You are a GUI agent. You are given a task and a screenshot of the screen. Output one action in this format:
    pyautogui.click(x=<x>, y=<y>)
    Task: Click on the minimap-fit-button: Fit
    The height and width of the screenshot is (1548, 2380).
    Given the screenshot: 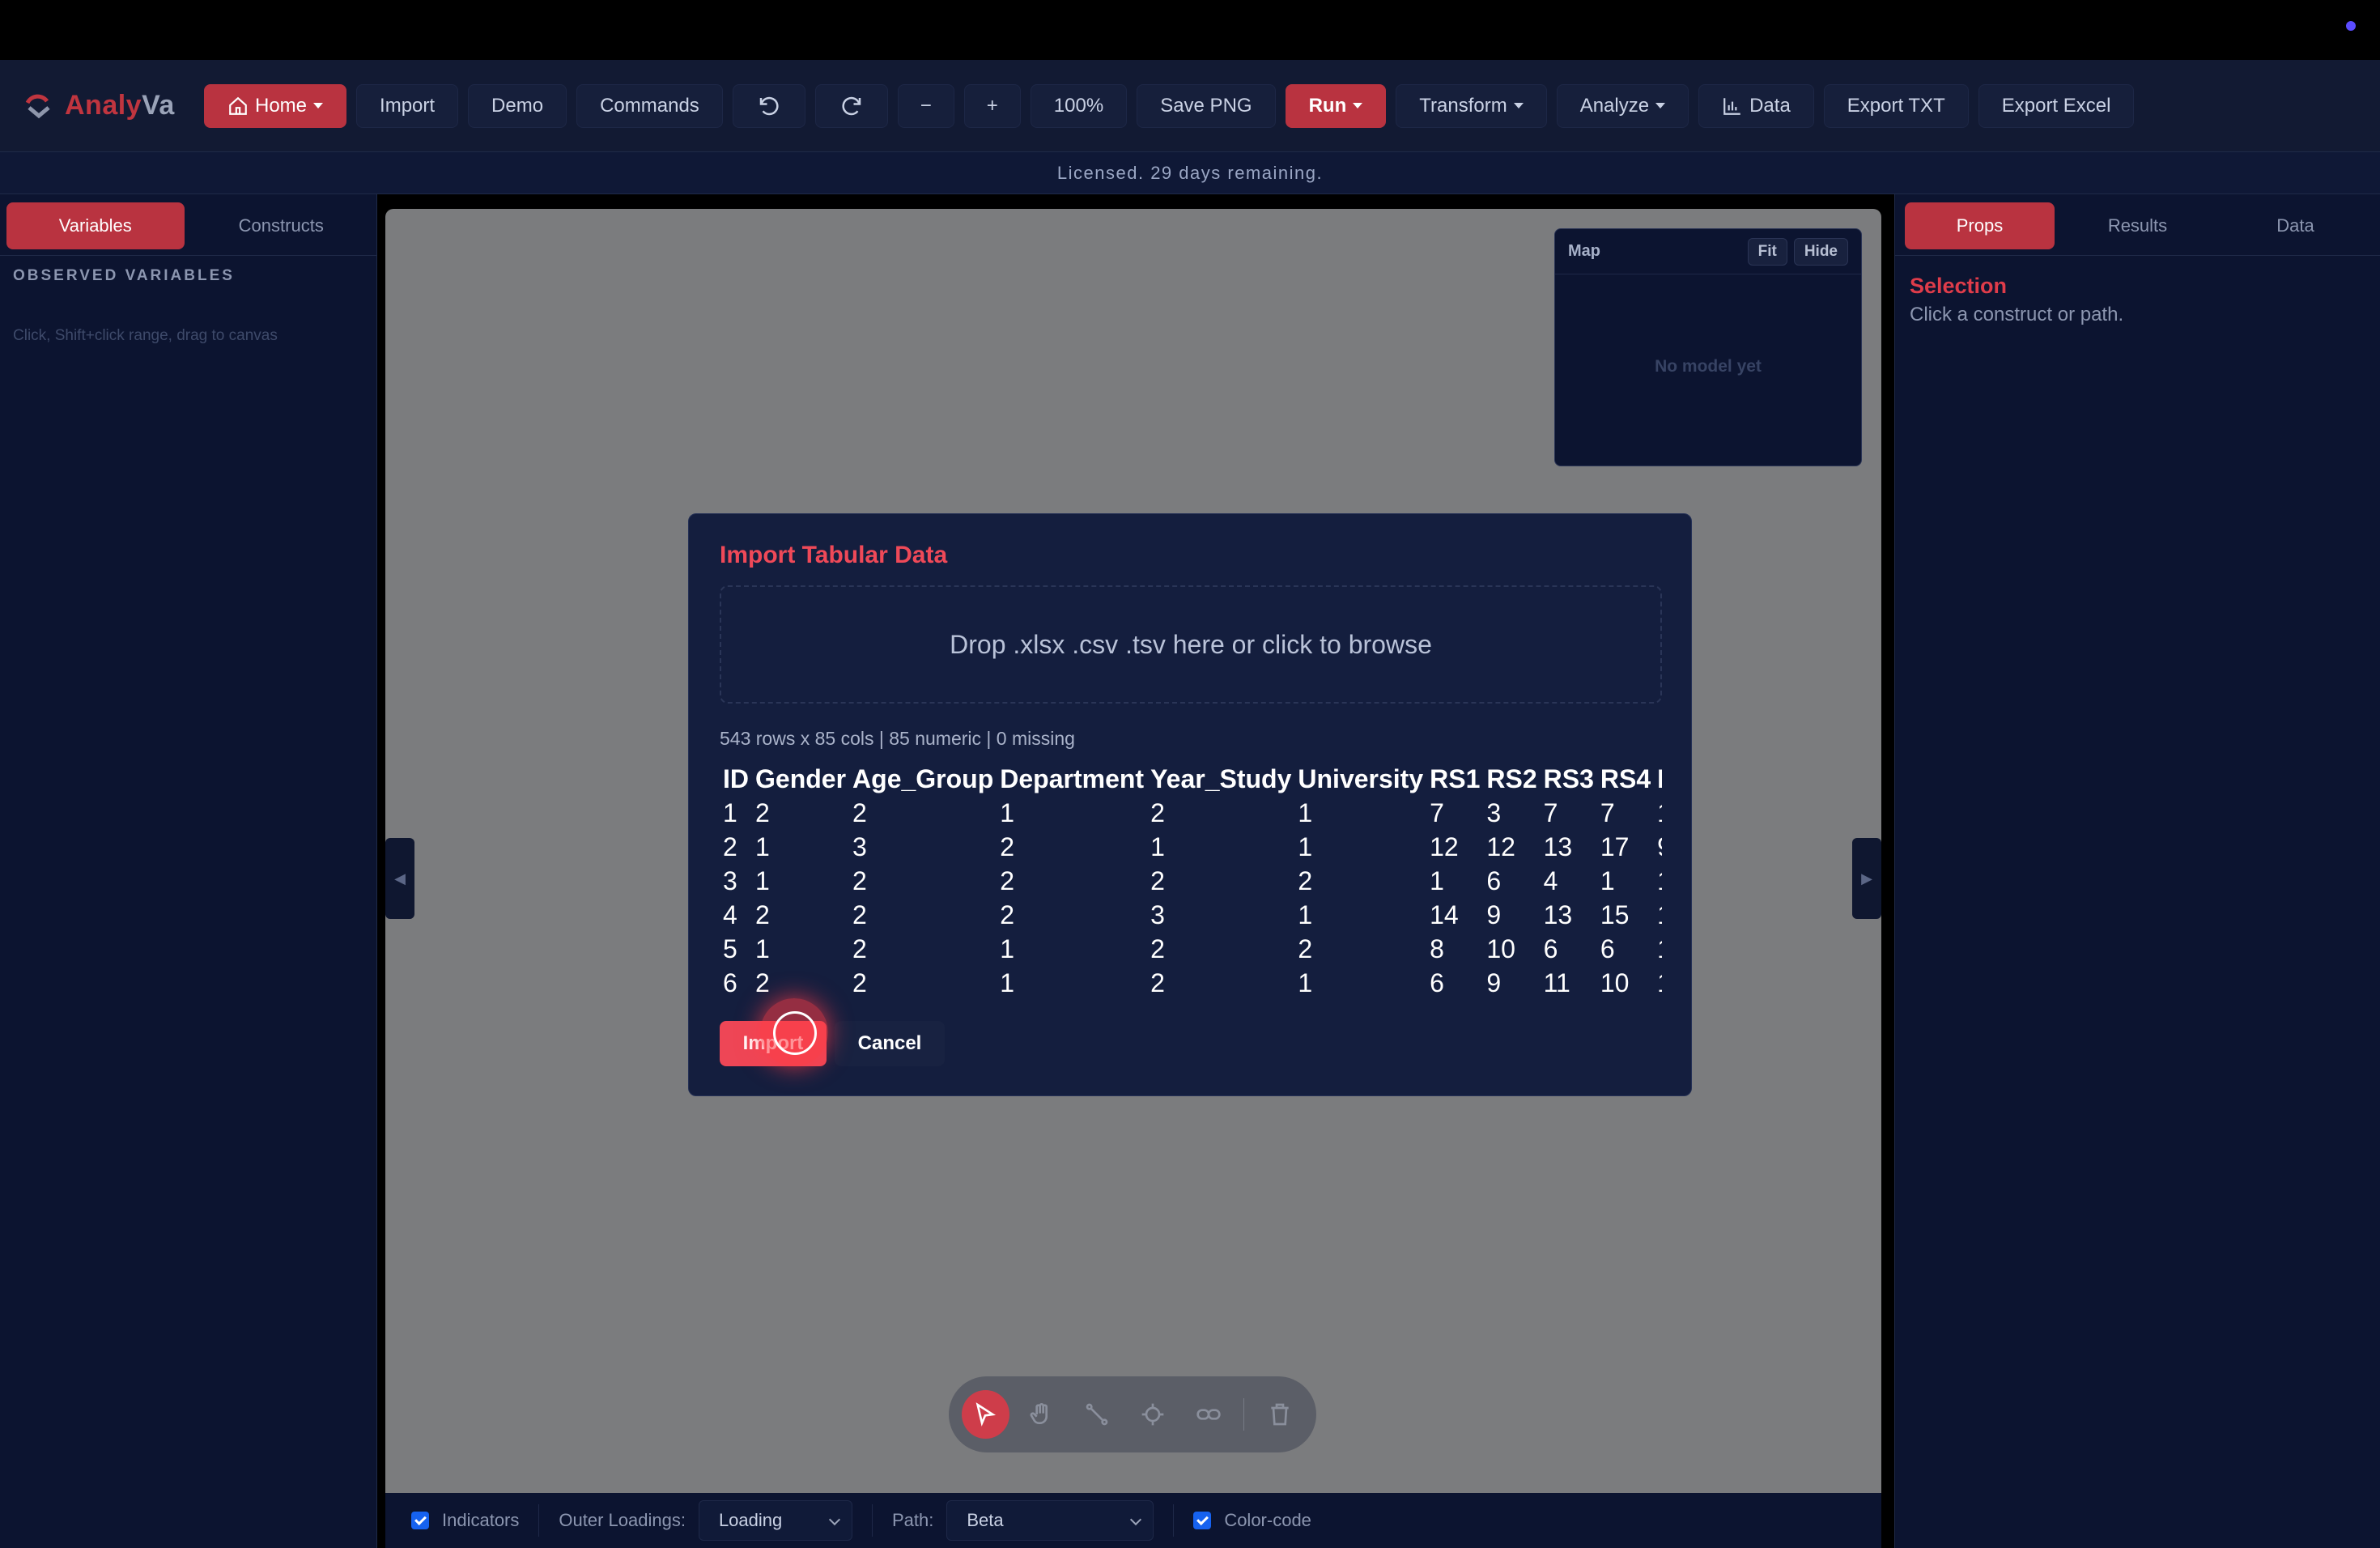 What is the action you would take?
    pyautogui.click(x=1767, y=252)
    